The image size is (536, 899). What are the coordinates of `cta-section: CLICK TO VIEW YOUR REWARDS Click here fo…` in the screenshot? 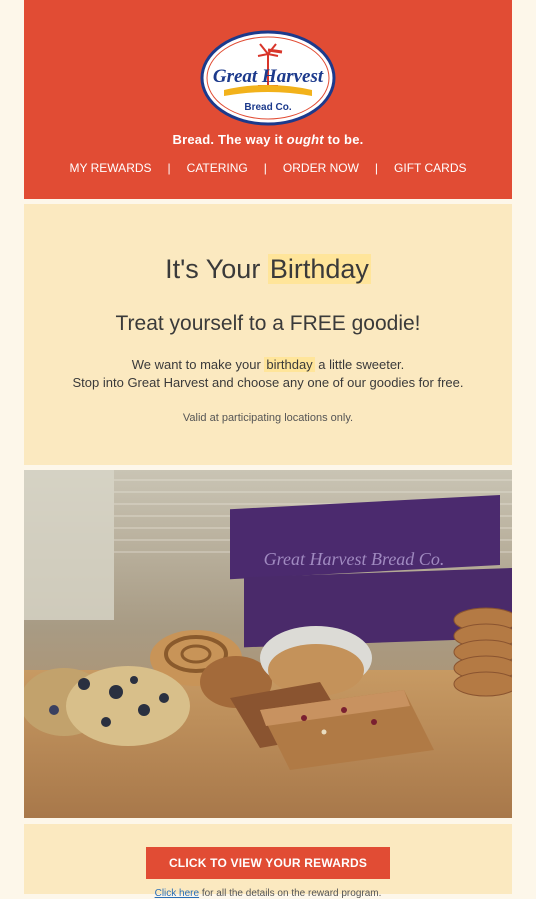 It's located at (268, 861).